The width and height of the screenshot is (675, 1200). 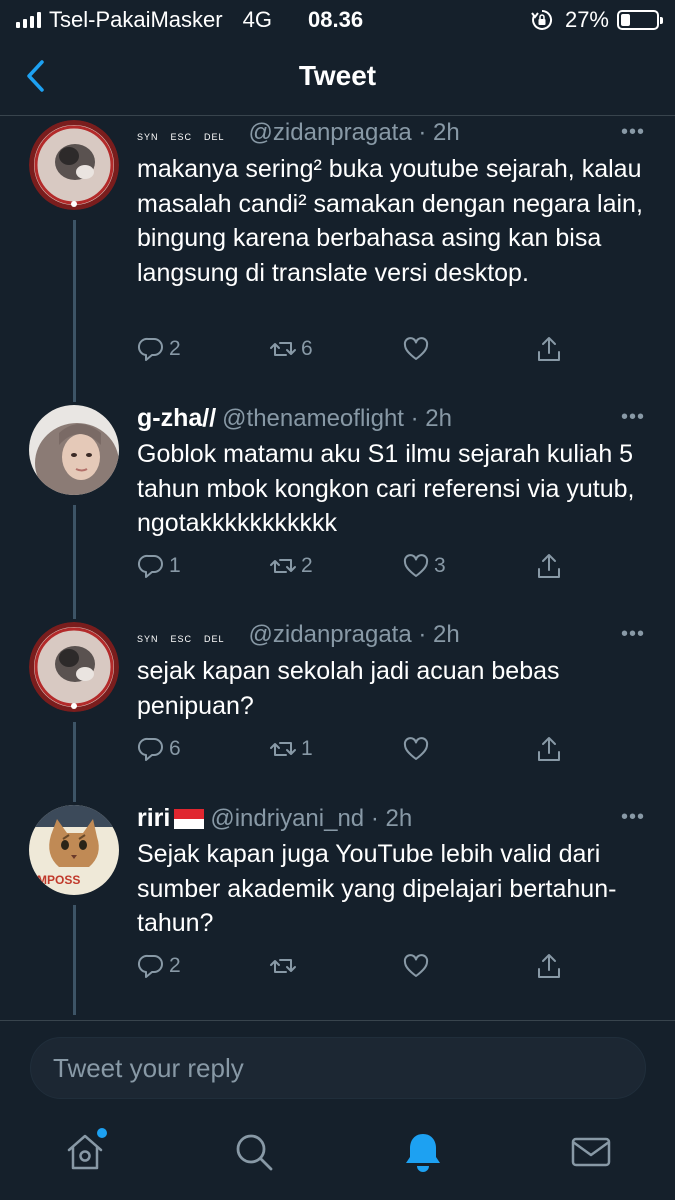 I want to click on tweet-header: SYN ESC DEL @zidanpragata · 2h, so click(x=298, y=635).